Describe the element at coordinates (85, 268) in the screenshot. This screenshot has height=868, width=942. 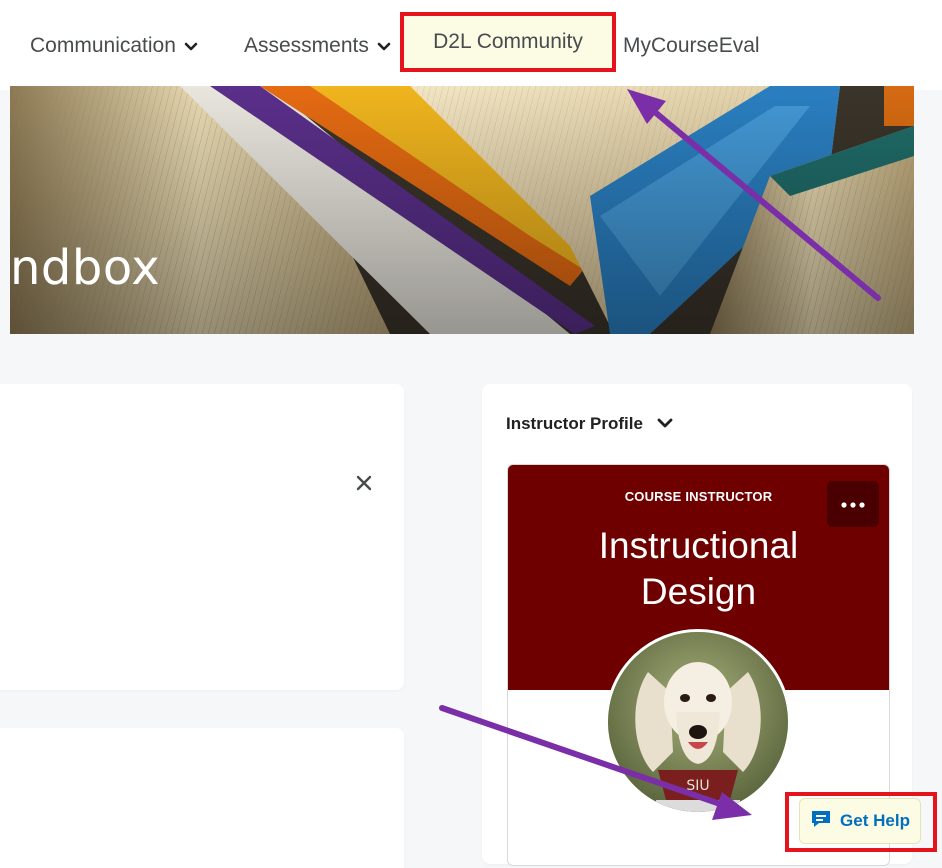
I see `course-title: ndbox` at that location.